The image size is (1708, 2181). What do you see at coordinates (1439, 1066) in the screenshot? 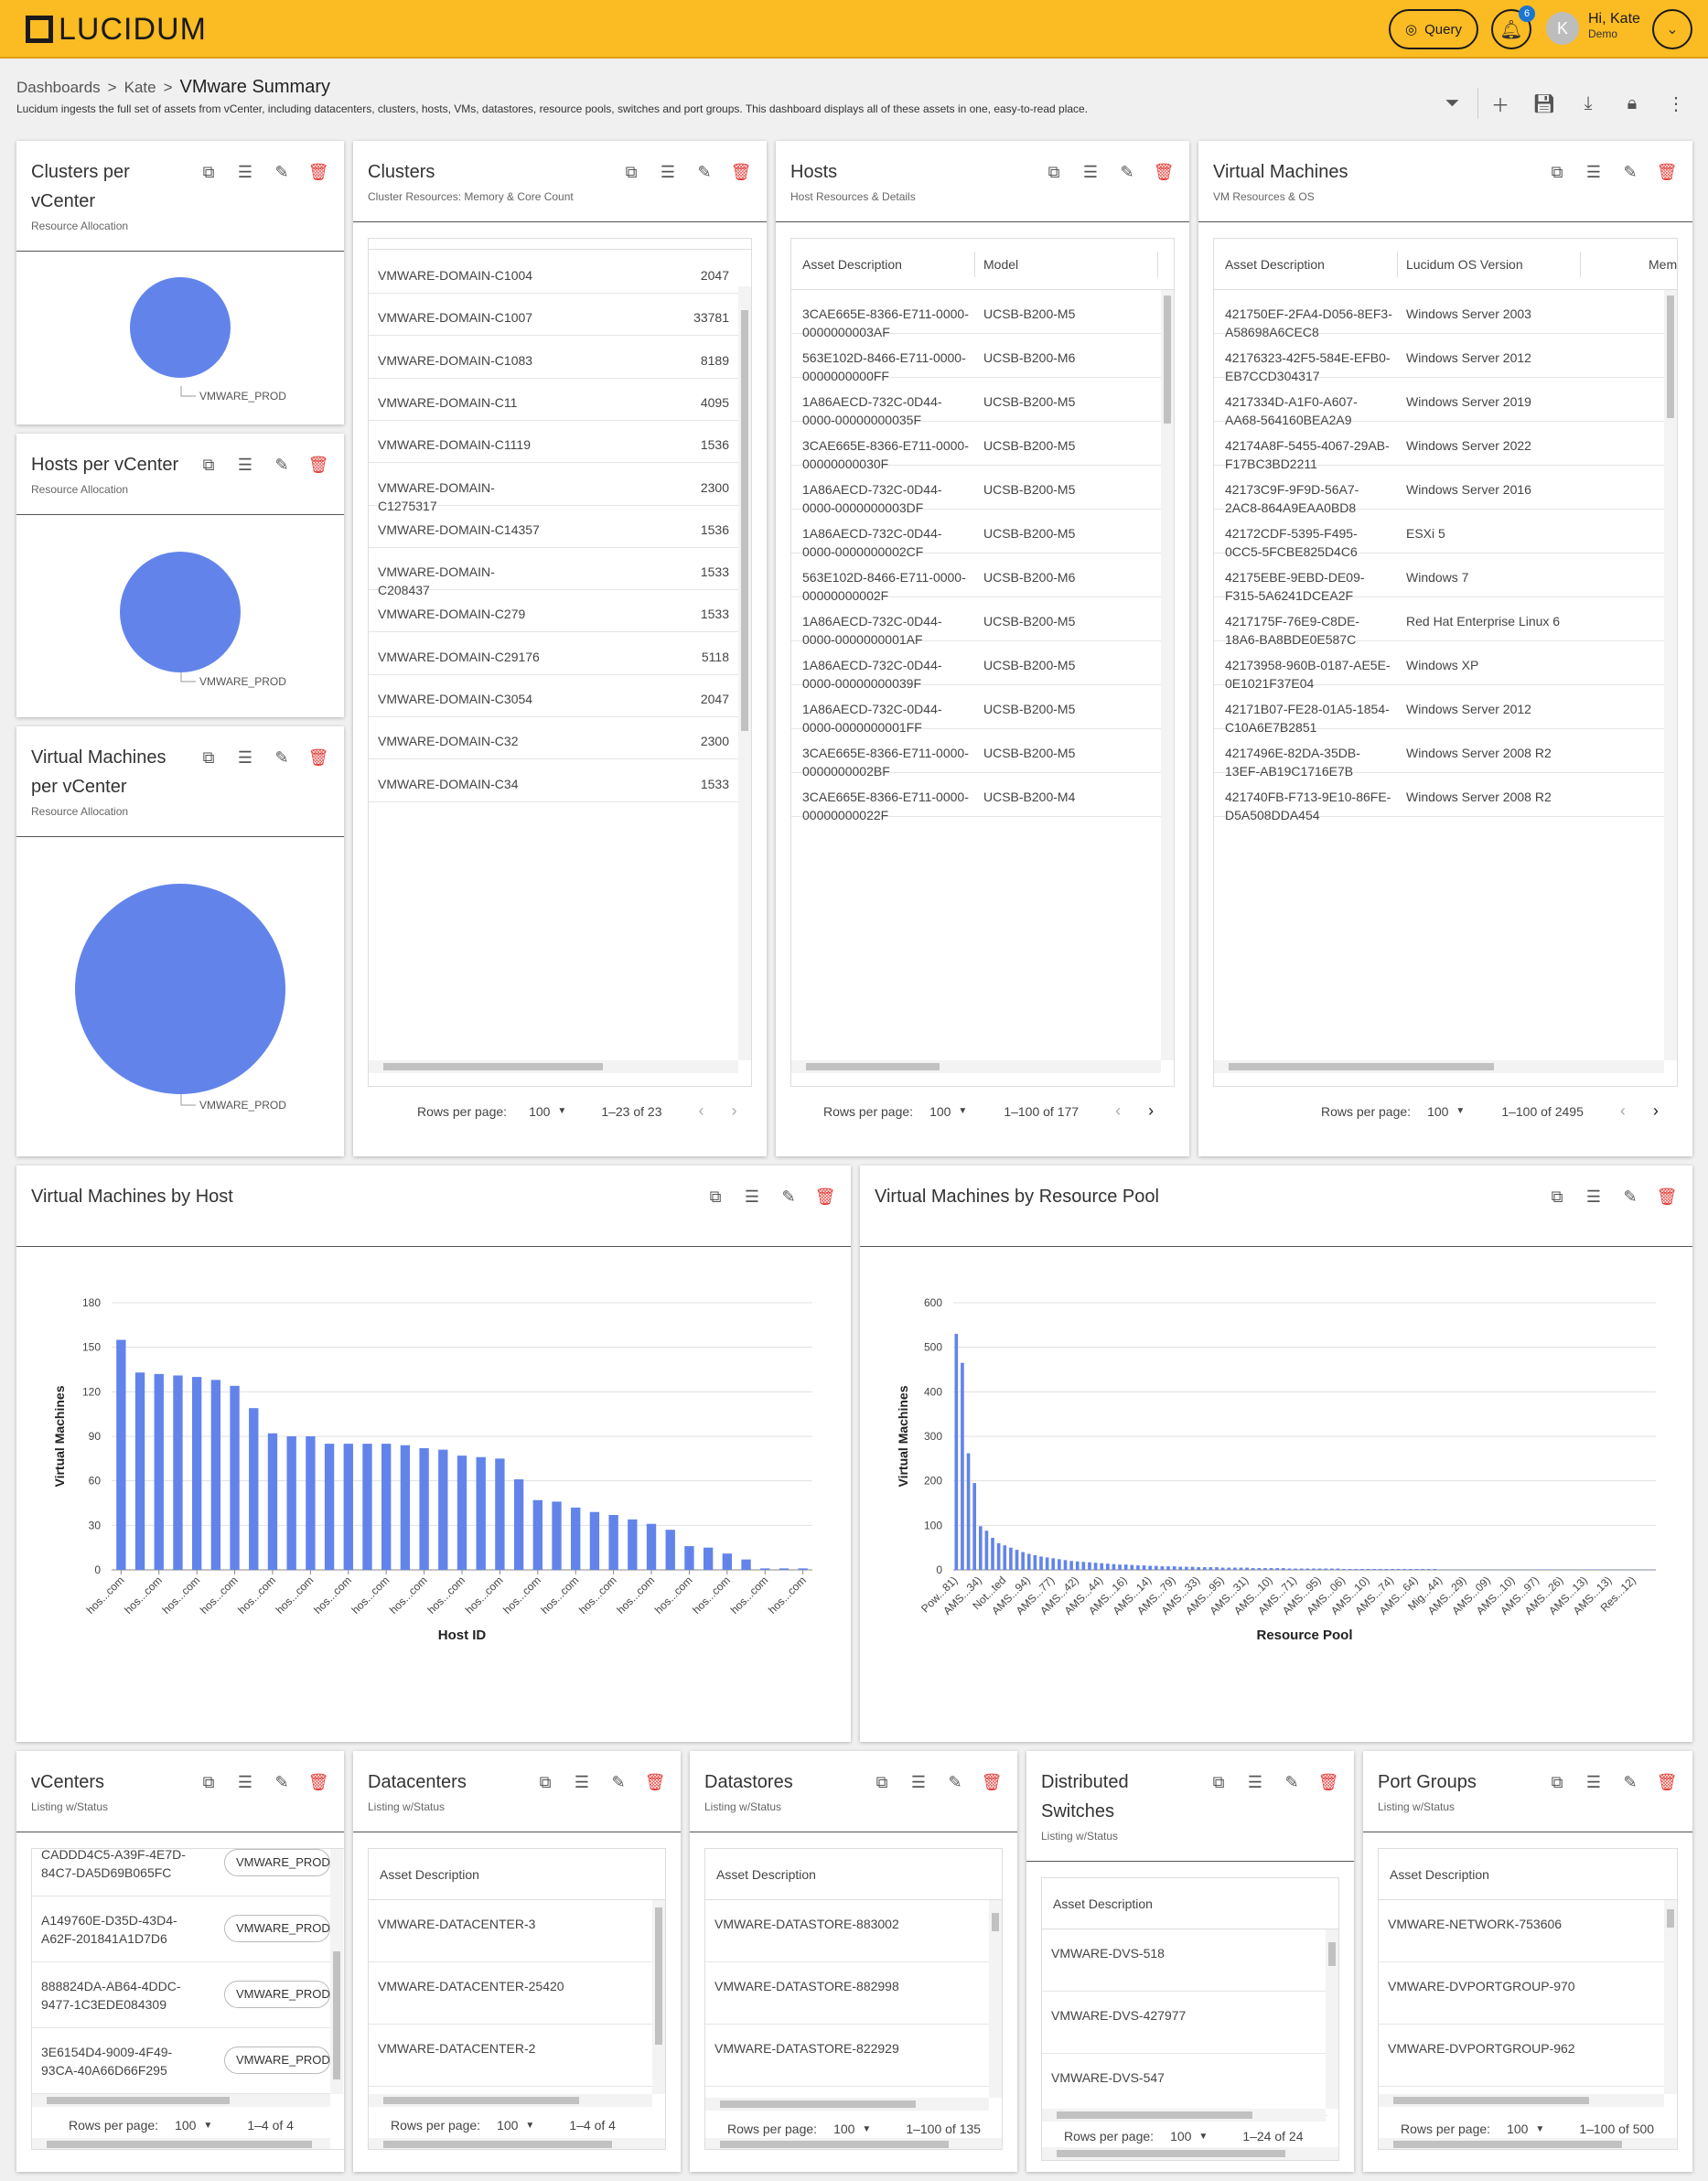
I see `horizontal-scrollbar` at bounding box center [1439, 1066].